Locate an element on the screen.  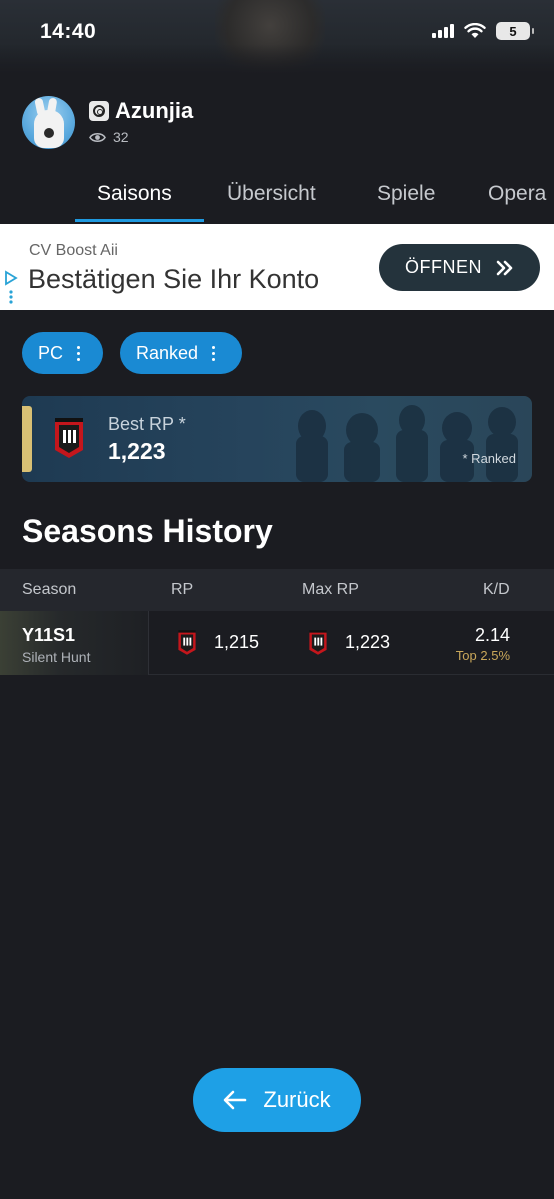
max-rp-cell: 1,223 is located at coordinates (348, 642).